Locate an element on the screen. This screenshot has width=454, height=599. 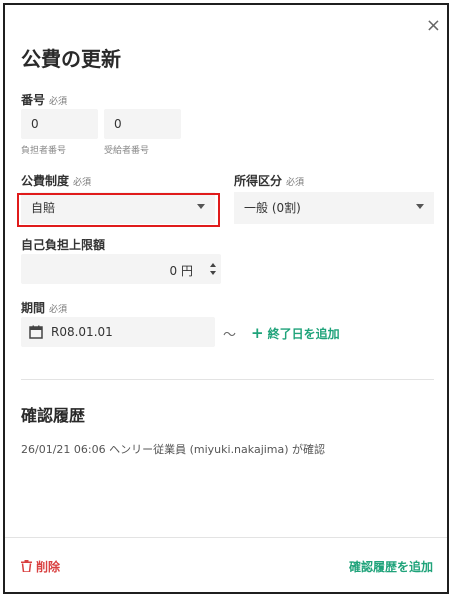
stepper-icon is located at coordinates (213, 269).